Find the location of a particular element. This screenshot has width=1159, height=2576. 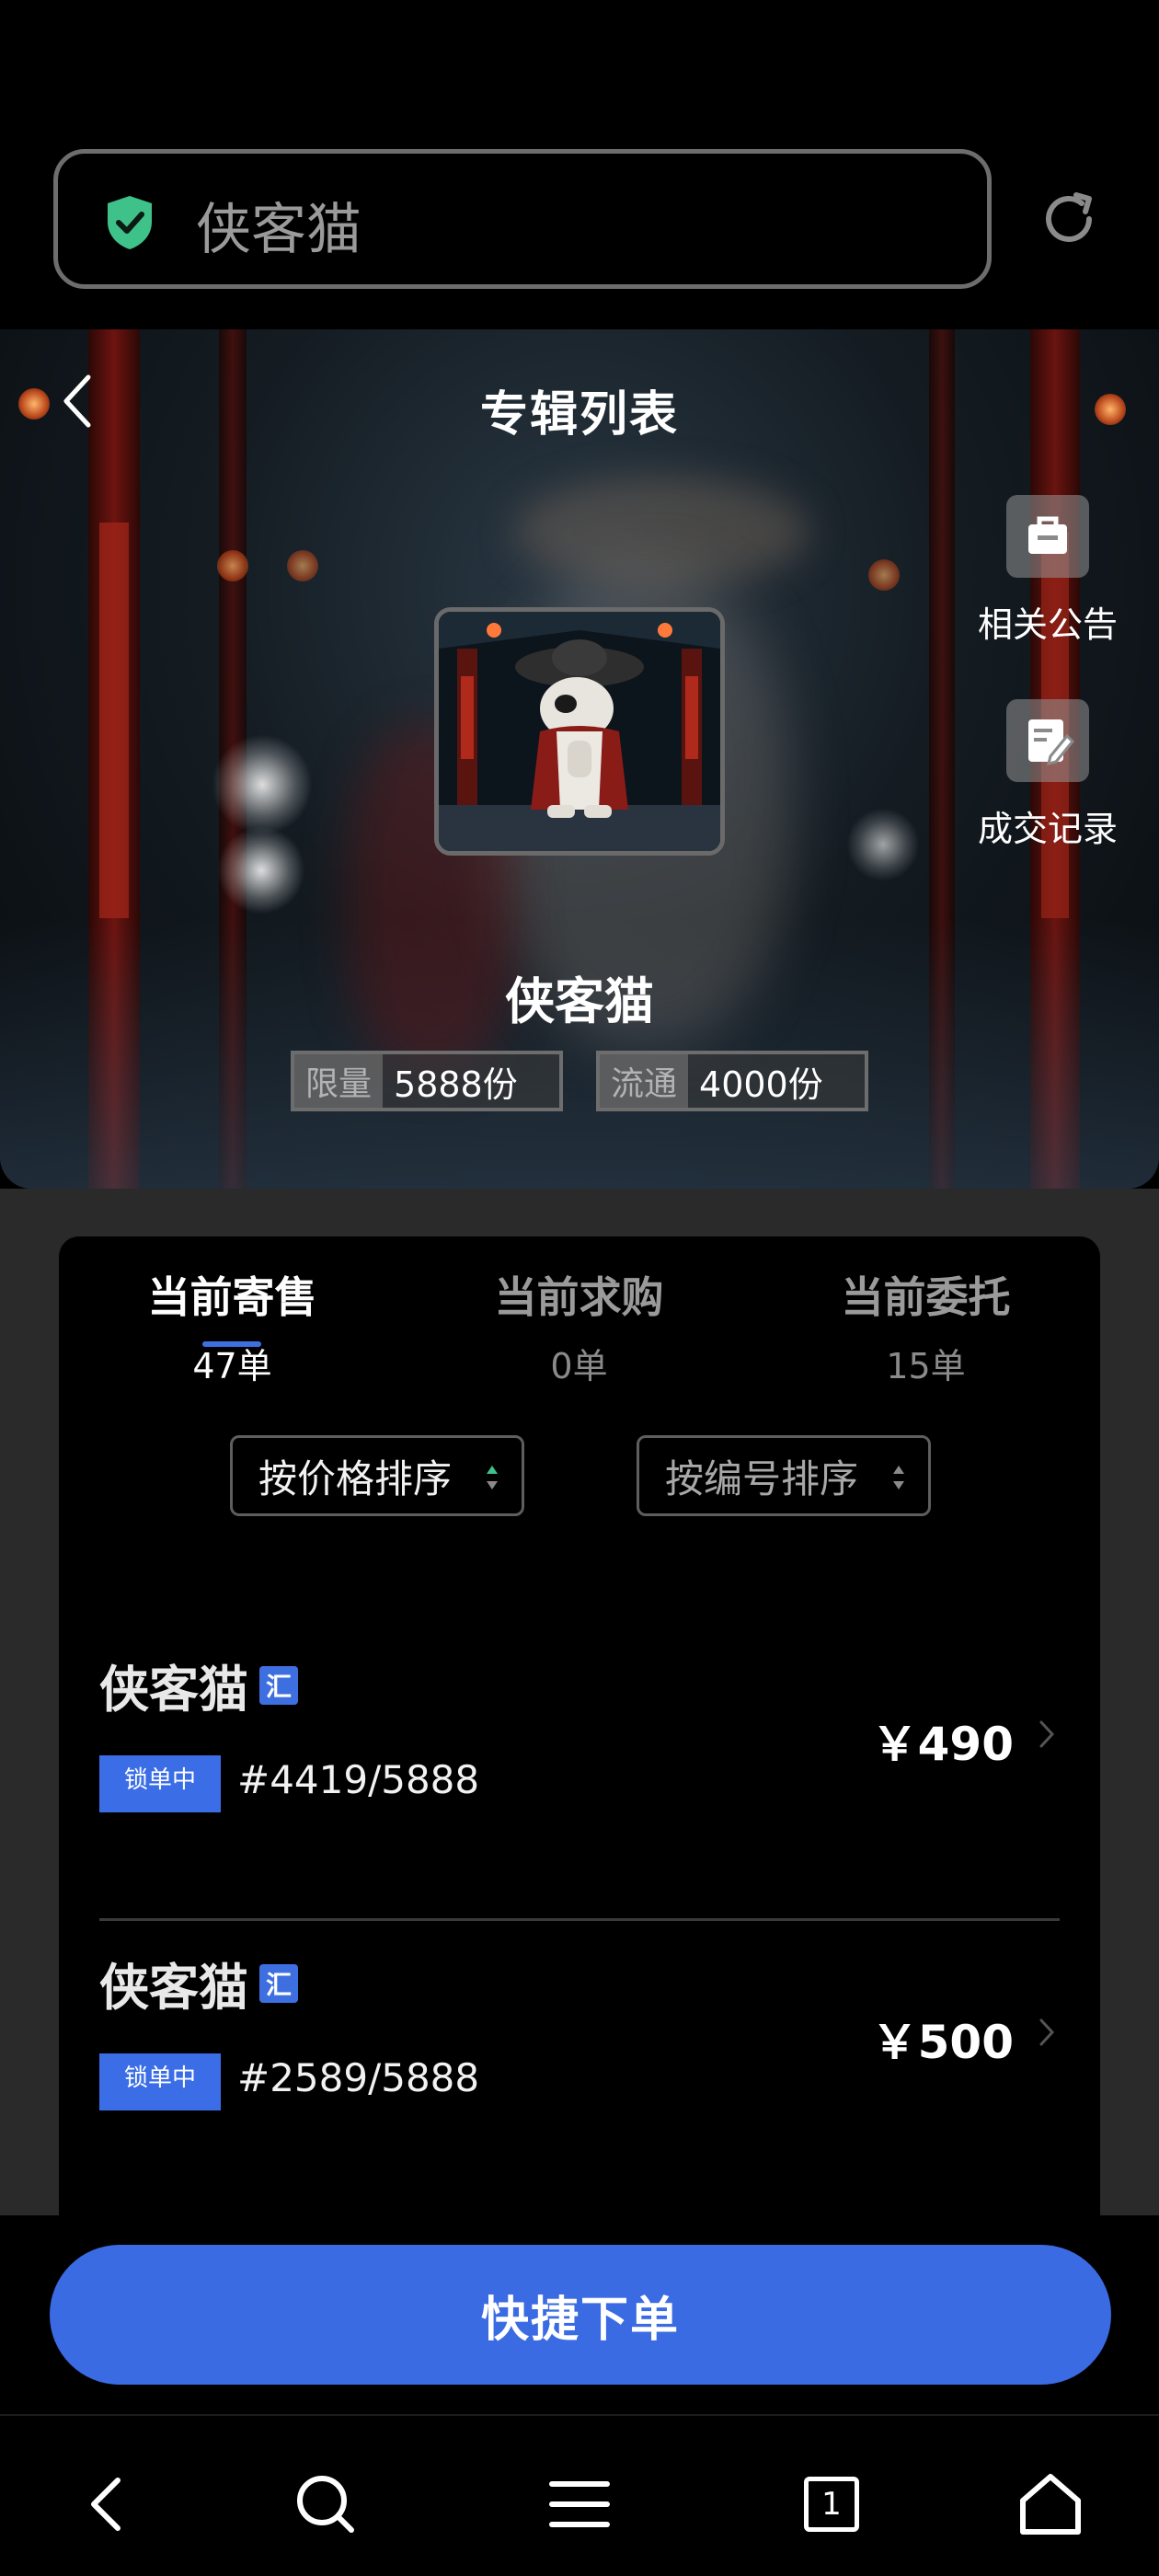

announcement-button: 相关公告 is located at coordinates (1048, 571).